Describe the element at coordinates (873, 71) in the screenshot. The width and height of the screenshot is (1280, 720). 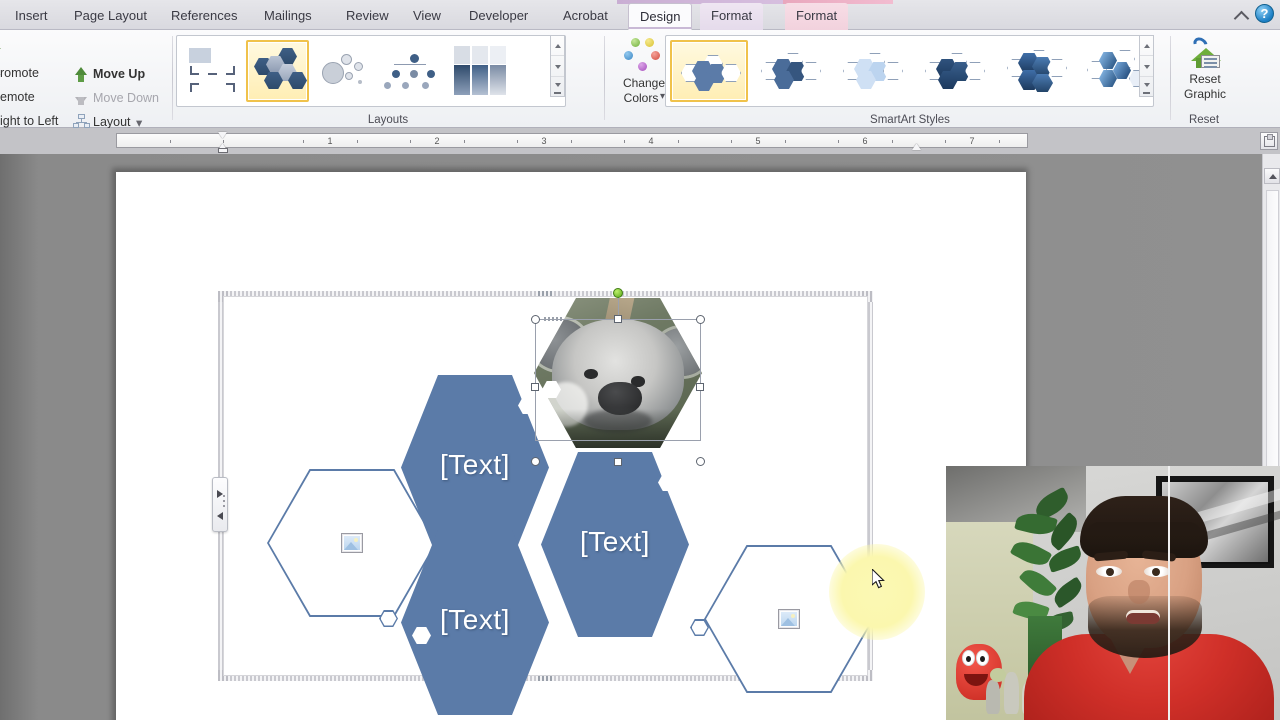
I see `style-item-subtle-effect` at that location.